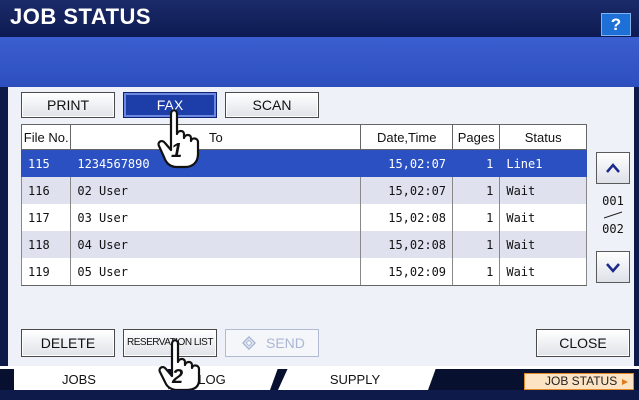  What do you see at coordinates (543, 163) in the screenshot?
I see `cell-status: Line1` at bounding box center [543, 163].